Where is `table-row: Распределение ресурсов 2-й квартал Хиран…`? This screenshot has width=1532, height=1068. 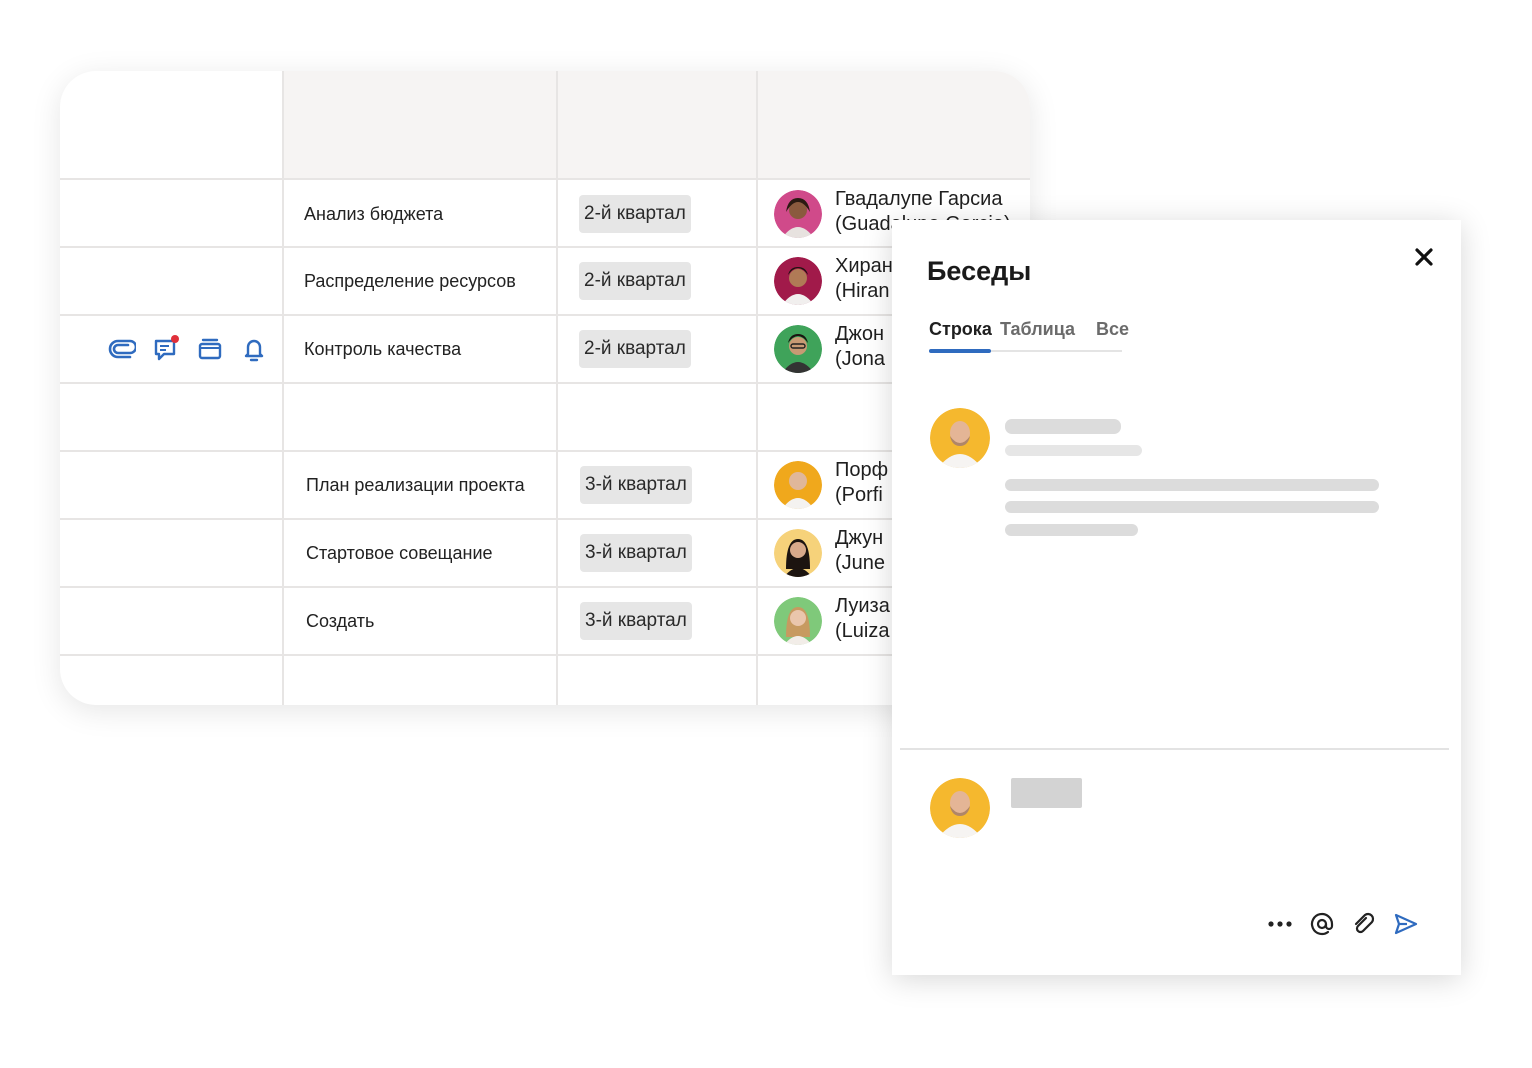 table-row: Распределение ресурсов 2-й квартал Хиран… is located at coordinates (545, 281).